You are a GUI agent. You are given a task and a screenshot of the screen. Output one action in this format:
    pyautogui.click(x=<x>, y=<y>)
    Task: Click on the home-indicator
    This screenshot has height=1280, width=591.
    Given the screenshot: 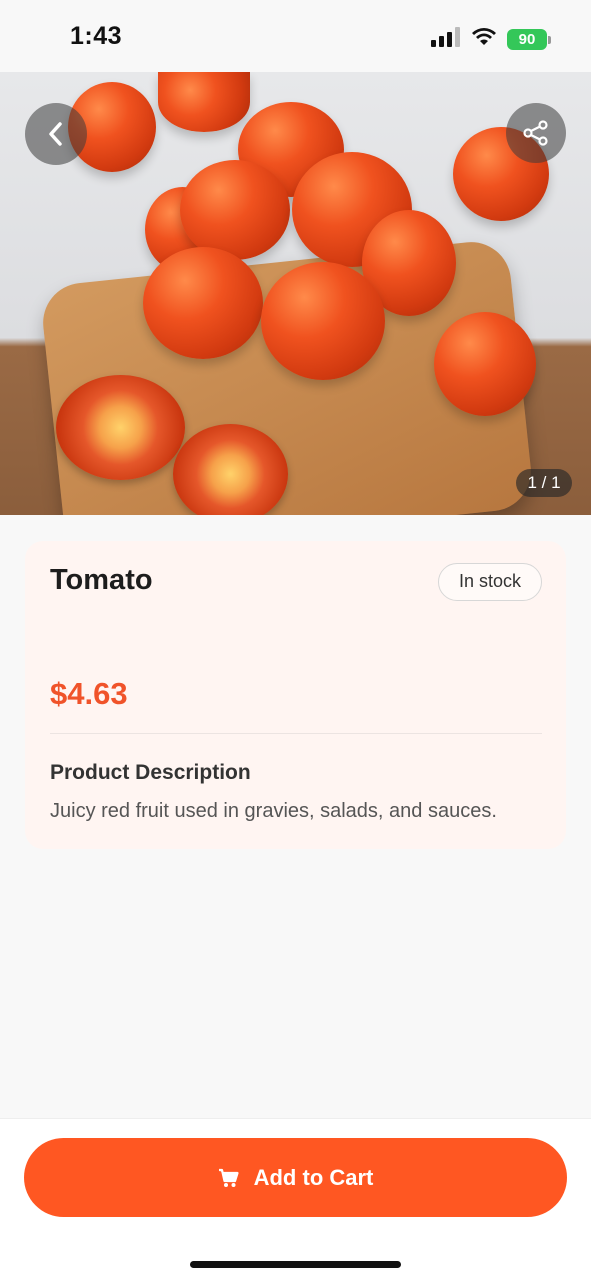 What is the action you would take?
    pyautogui.click(x=295, y=1264)
    